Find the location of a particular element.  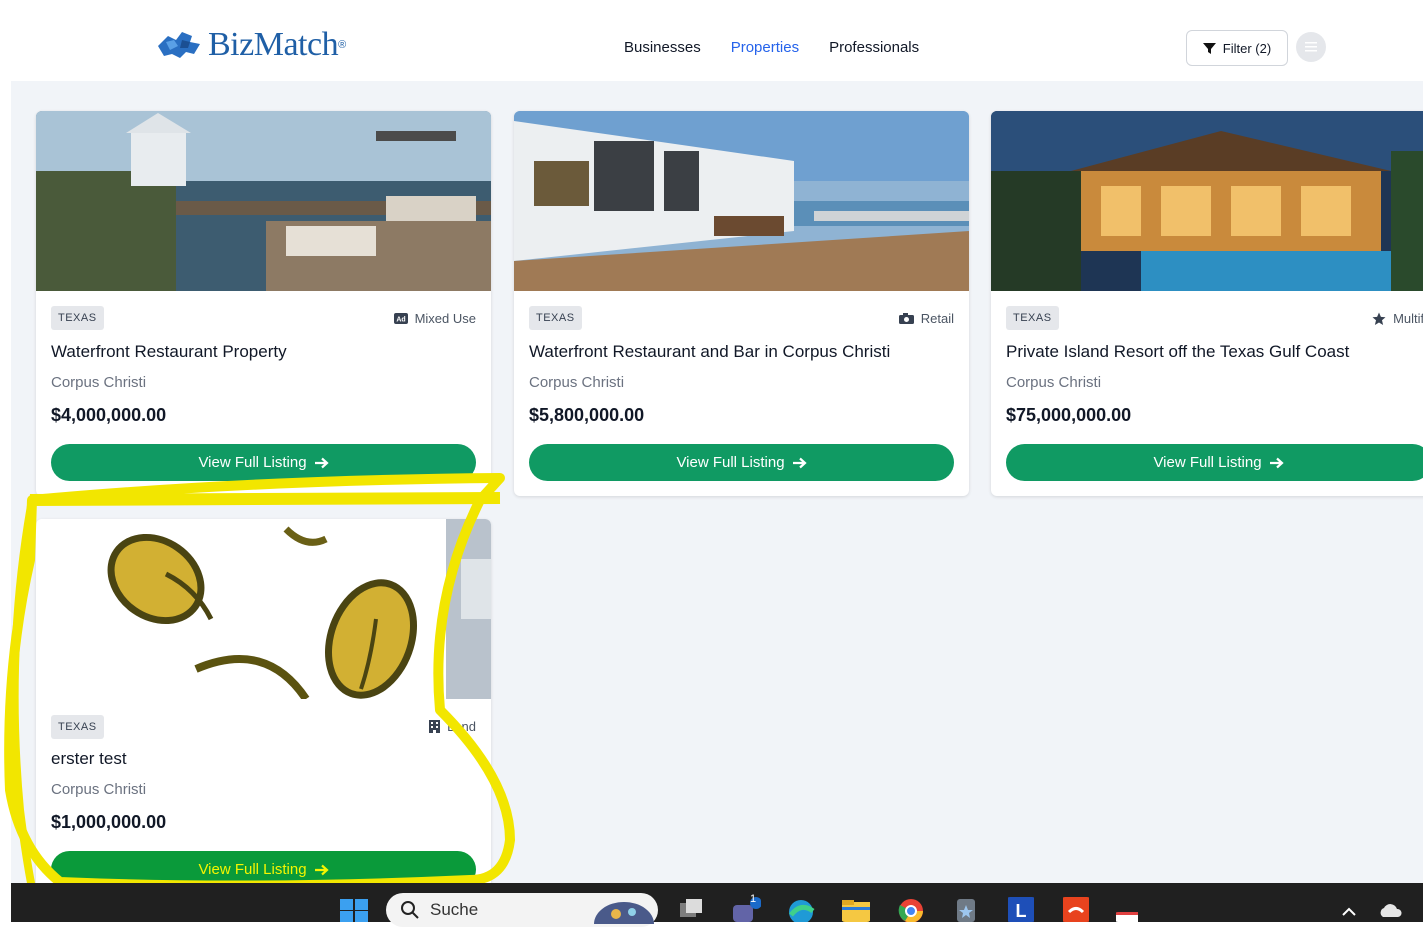

windows-start-icon is located at coordinates (354, 910).